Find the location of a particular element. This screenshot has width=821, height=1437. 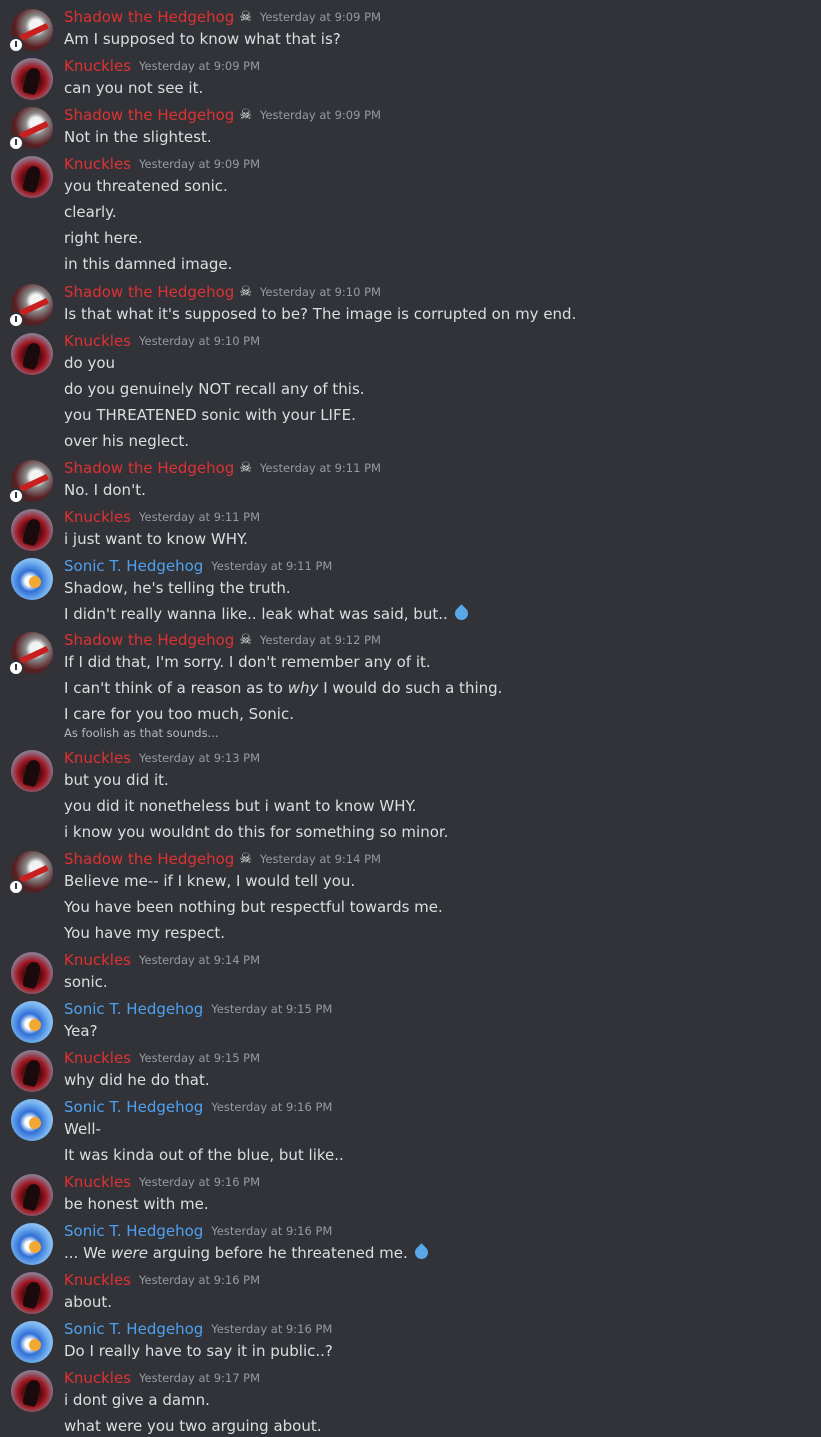

message-text: in this damned image. is located at coordinates (148, 264).